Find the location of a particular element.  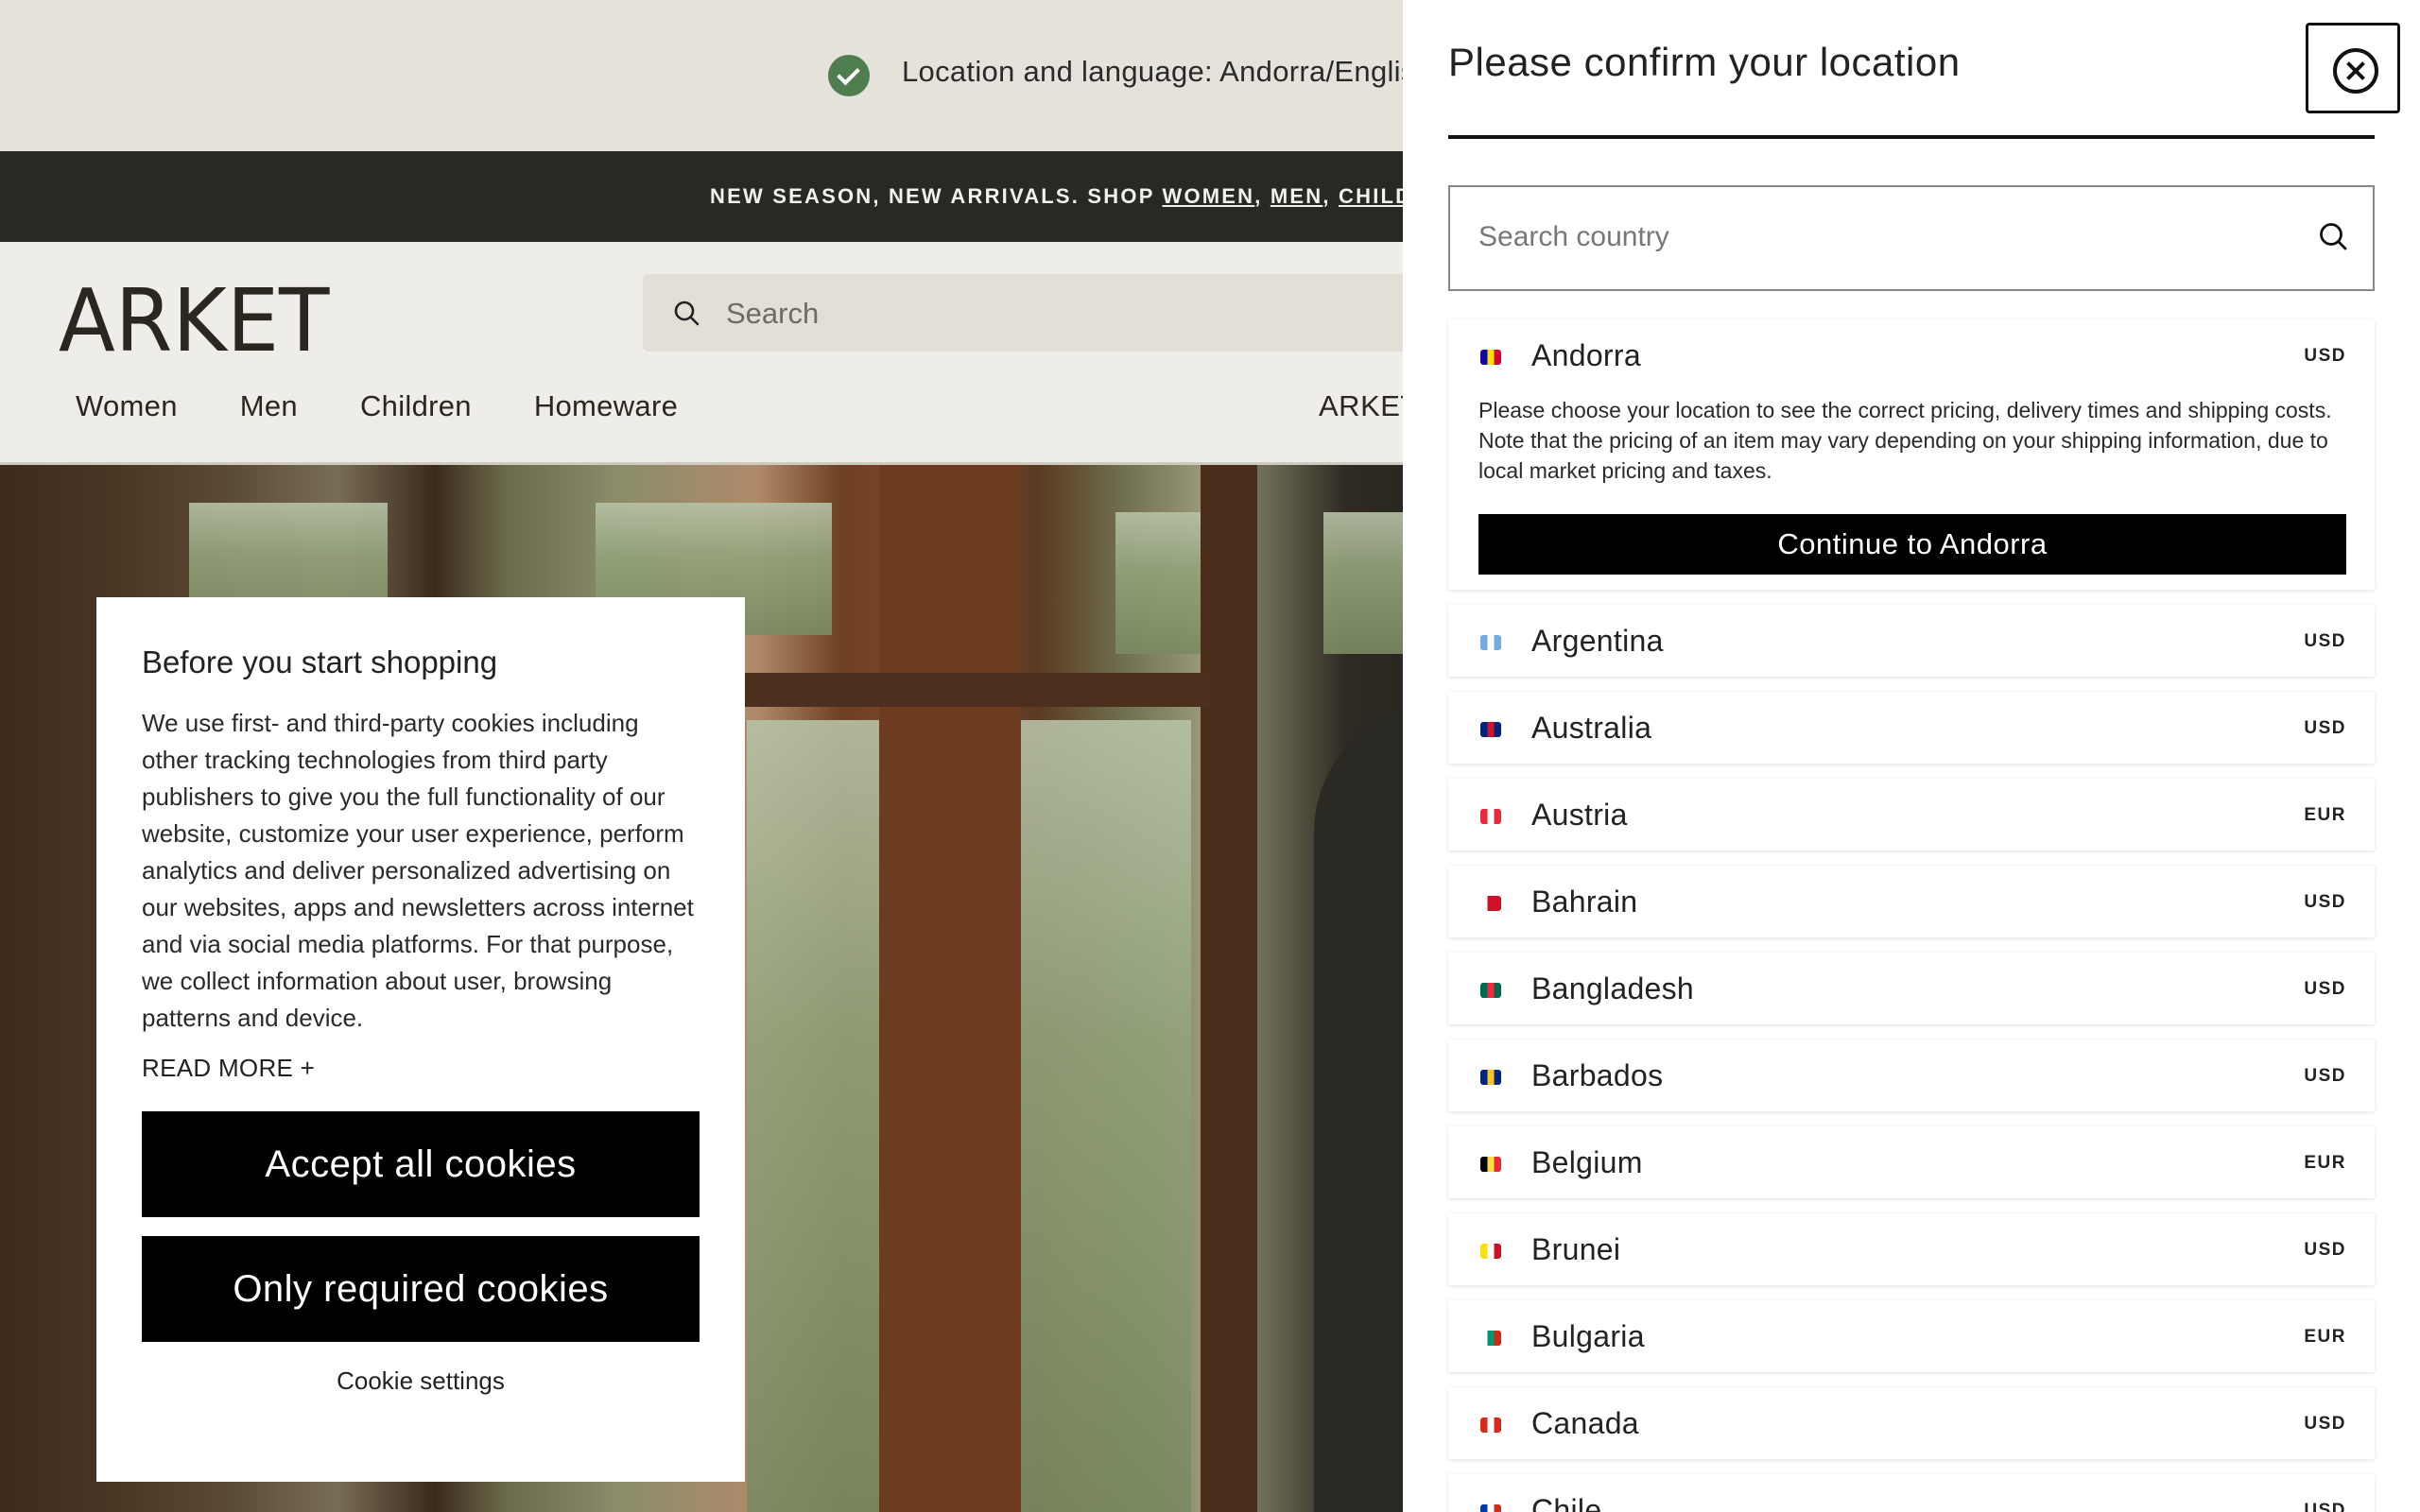

country-row: Canada USD is located at coordinates (1911, 1423).